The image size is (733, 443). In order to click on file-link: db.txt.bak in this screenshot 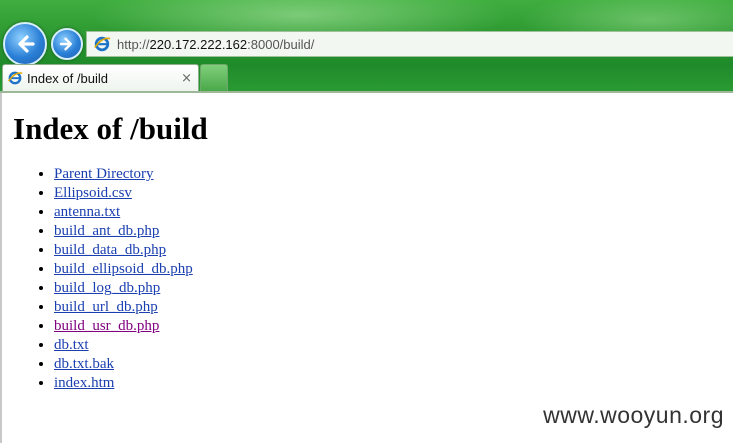, I will do `click(84, 364)`.